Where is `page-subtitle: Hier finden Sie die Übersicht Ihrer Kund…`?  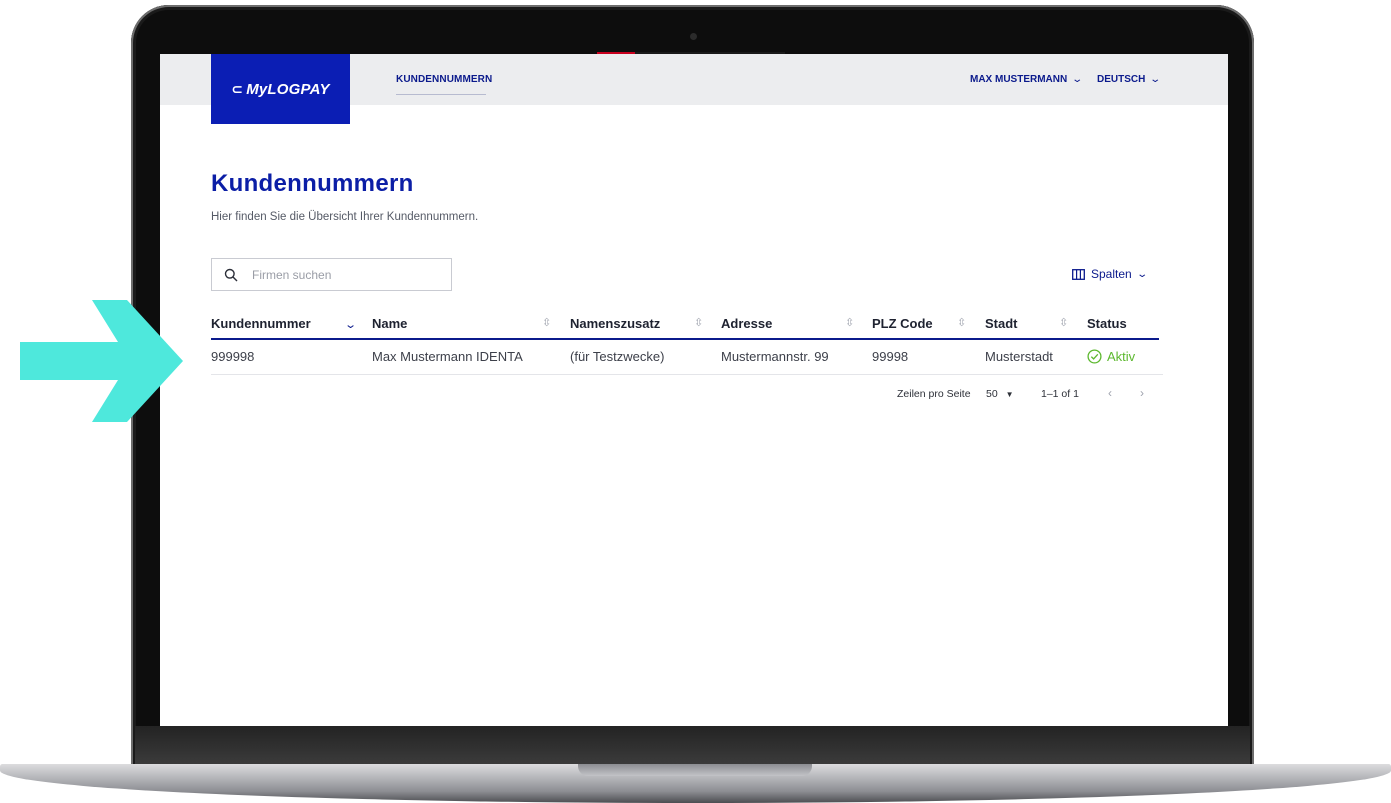
page-subtitle: Hier finden Sie die Übersicht Ihrer Kund… is located at coordinates (345, 217).